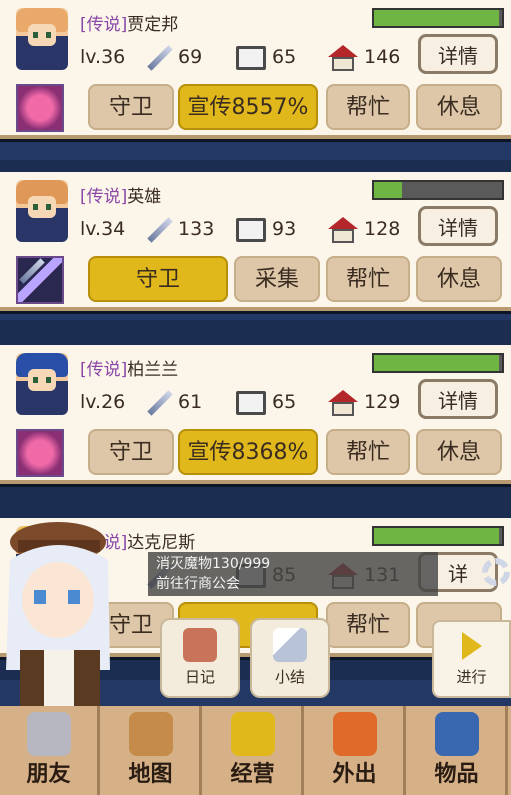 The height and width of the screenshot is (795, 511). I want to click on nav-item: 朋友, so click(50, 750).